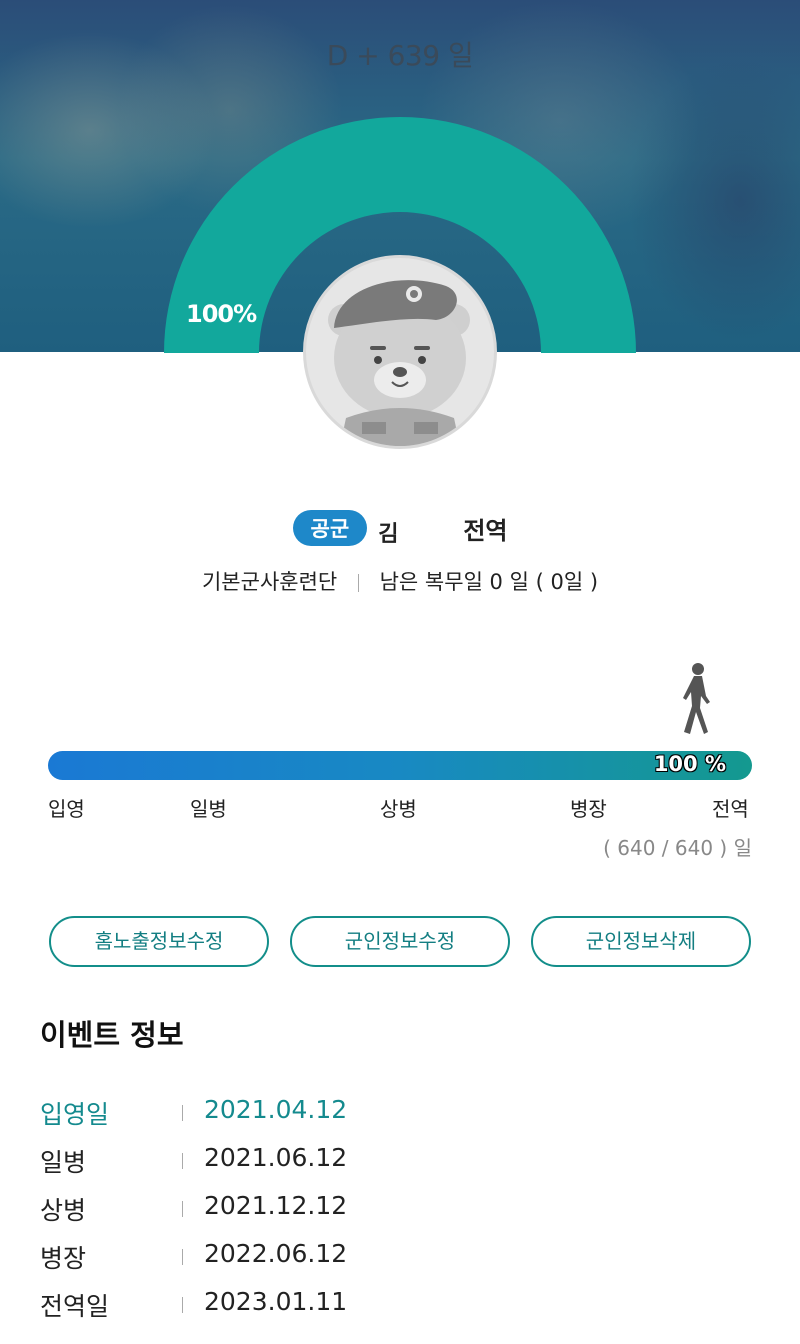  Describe the element at coordinates (641, 941) in the screenshot. I see `delete-military-info-button: 군인정보삭제` at that location.